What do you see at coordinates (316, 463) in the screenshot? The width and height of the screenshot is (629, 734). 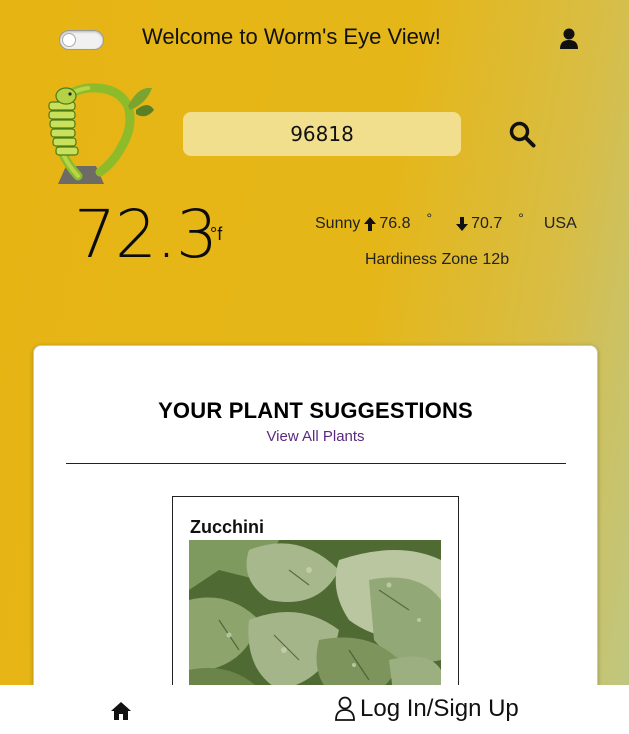 I see `divider` at bounding box center [316, 463].